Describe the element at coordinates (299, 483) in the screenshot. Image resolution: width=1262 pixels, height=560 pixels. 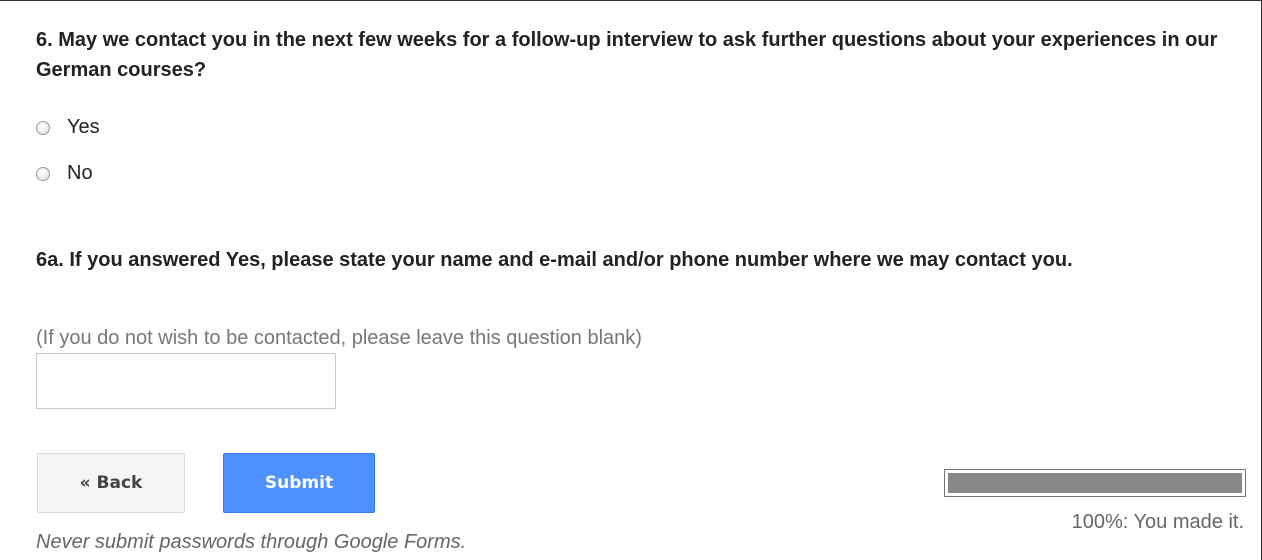
I see `submit-button: Submit` at that location.